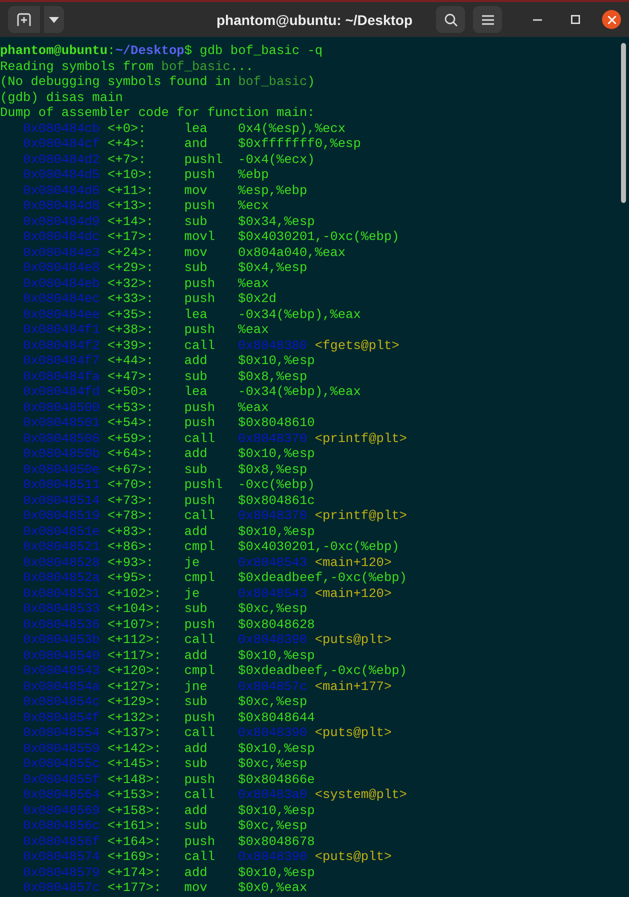 The height and width of the screenshot is (897, 629). Describe the element at coordinates (62, 236) in the screenshot. I see `address-text: 0x080484dc` at that location.